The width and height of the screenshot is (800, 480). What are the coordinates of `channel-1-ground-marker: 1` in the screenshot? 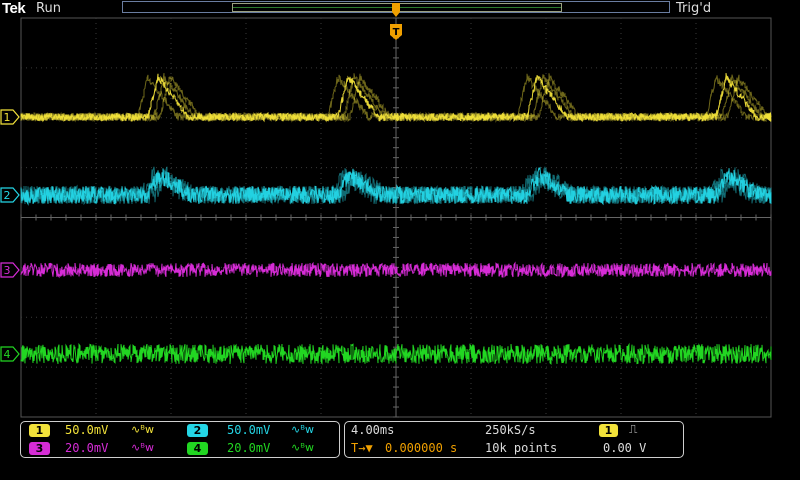 It's located at (10, 117).